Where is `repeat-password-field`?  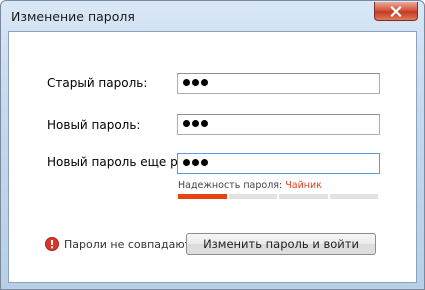 repeat-password-field is located at coordinates (278, 163).